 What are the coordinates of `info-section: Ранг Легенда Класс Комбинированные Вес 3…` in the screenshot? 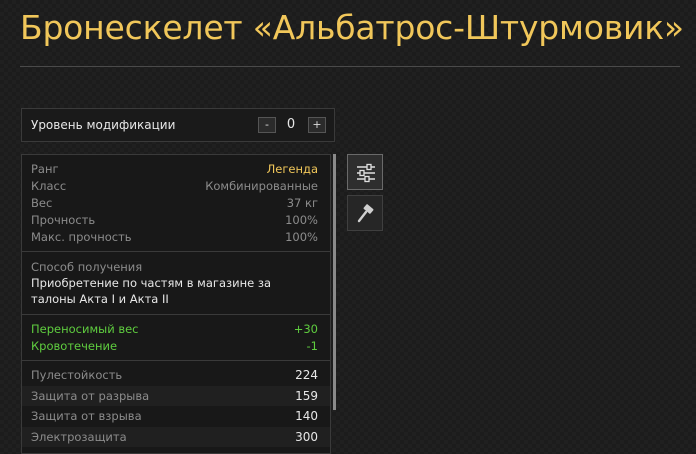 It's located at (176, 203).